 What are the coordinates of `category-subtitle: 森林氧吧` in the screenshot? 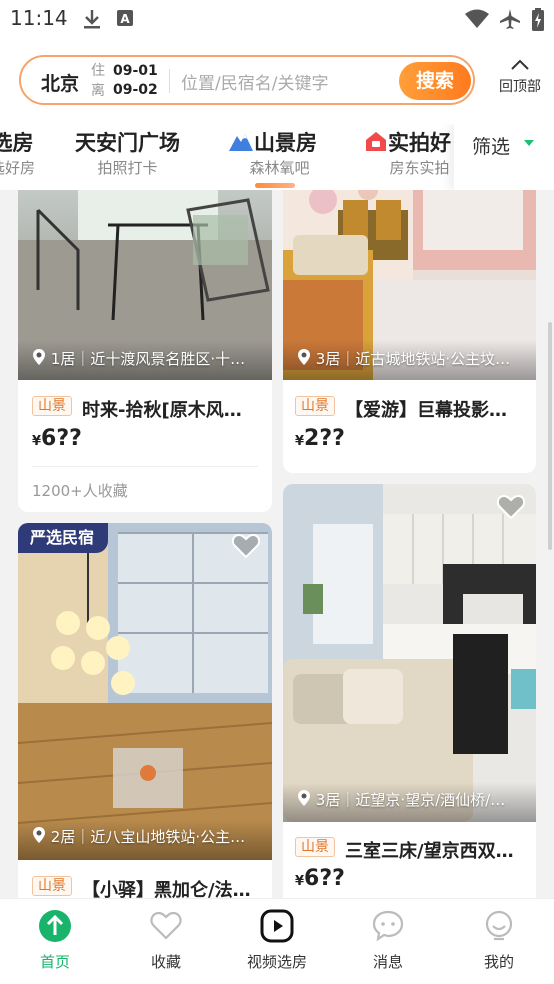 It's located at (279, 168).